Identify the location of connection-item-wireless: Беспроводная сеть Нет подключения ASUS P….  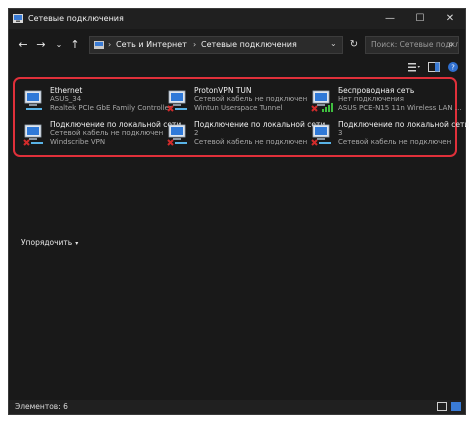
(383, 102).